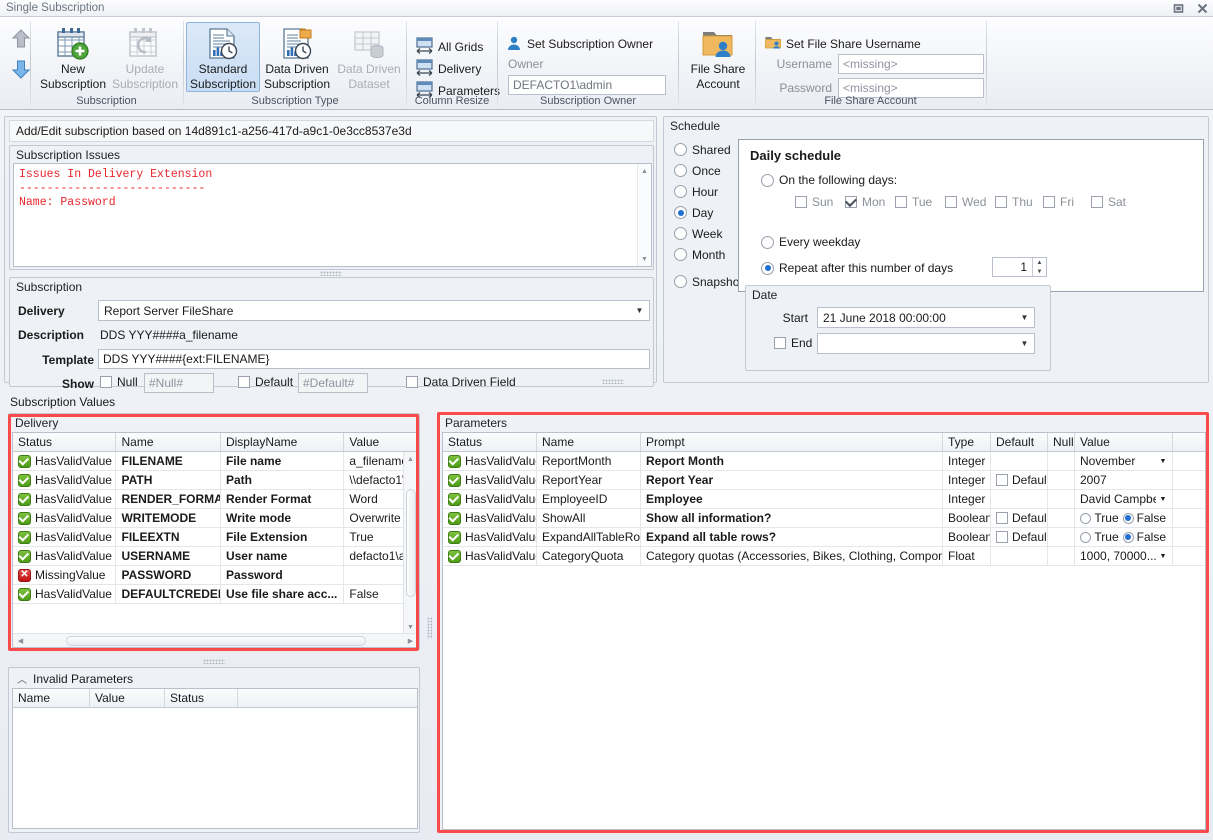 The height and width of the screenshot is (840, 1213). I want to click on spinner-buttons: ▲ ▼, so click(1039, 267).